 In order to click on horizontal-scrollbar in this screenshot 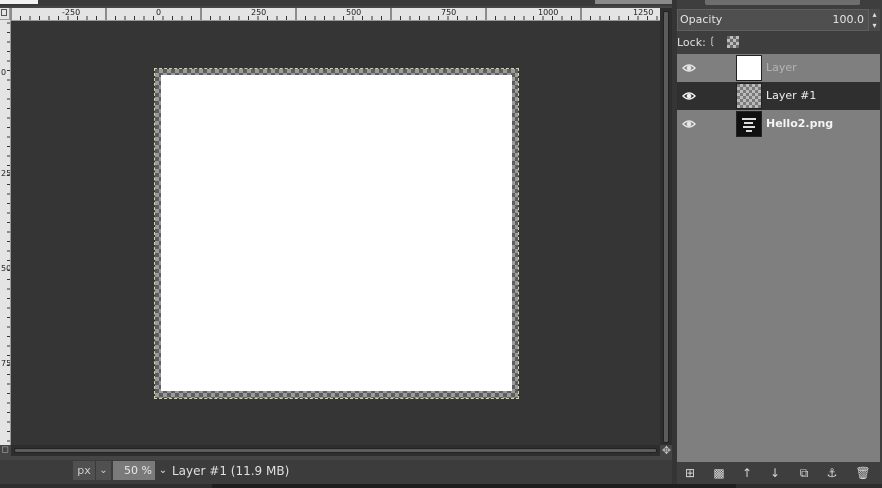, I will do `click(335, 450)`.